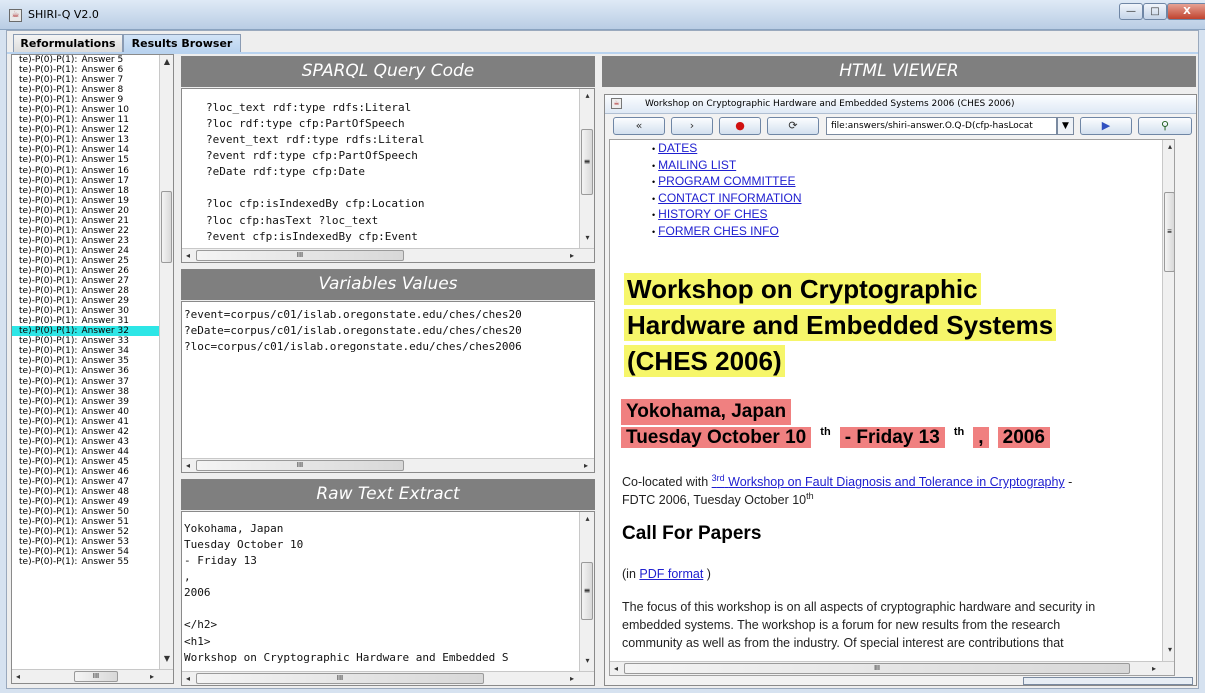 The height and width of the screenshot is (693, 1205). Describe the element at coordinates (1065, 126) in the screenshot. I see `chevron-down-icon: ▼` at that location.